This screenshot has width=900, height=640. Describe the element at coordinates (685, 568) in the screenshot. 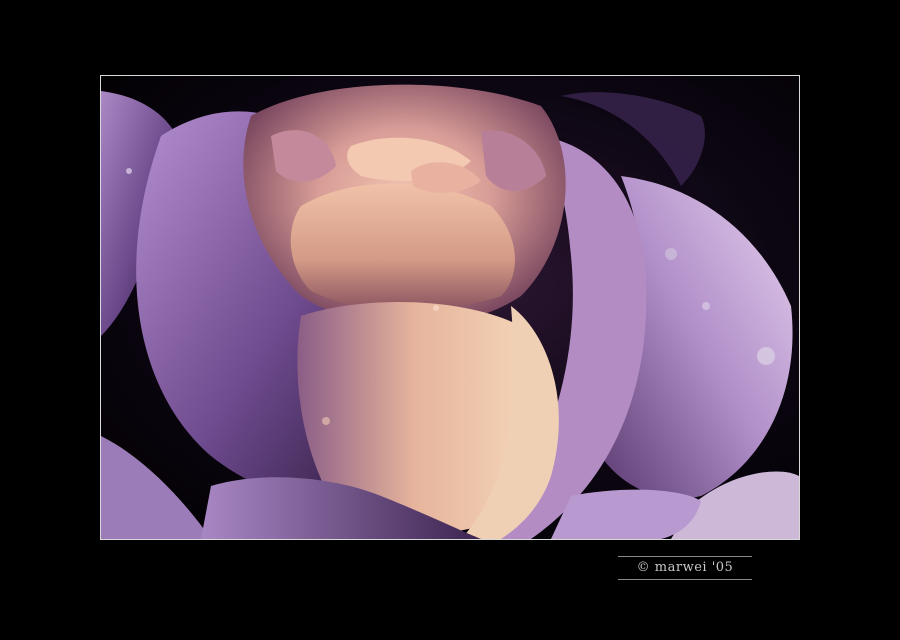

I see `photographer-signature: © marwei '05` at that location.